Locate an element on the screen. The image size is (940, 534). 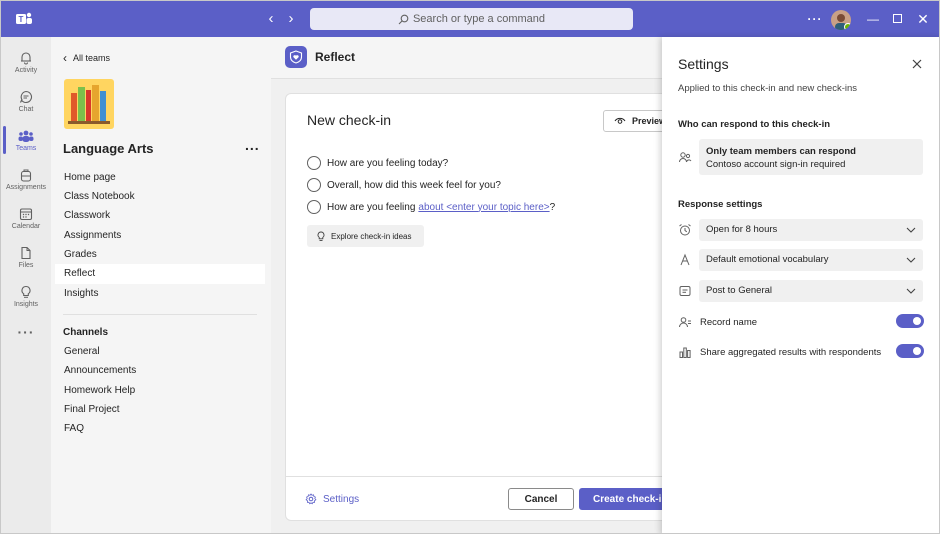
preview-label: Preview is located at coordinates (649, 121).